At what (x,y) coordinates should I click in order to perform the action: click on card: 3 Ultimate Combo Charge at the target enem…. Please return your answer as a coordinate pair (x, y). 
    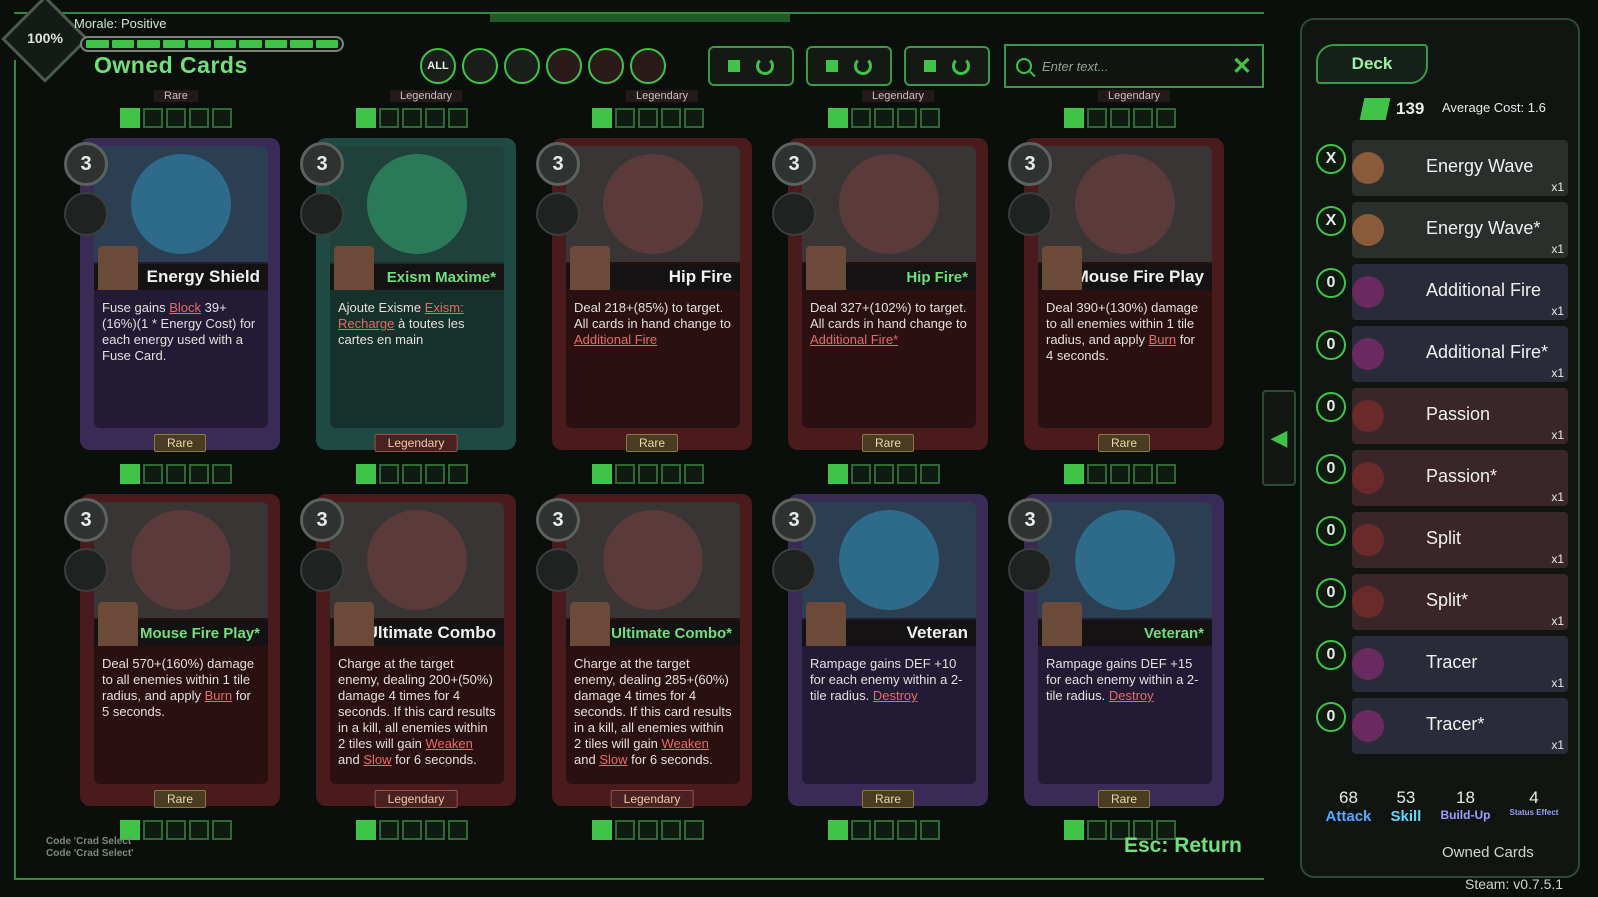
    Looking at the image, I should click on (408, 651).